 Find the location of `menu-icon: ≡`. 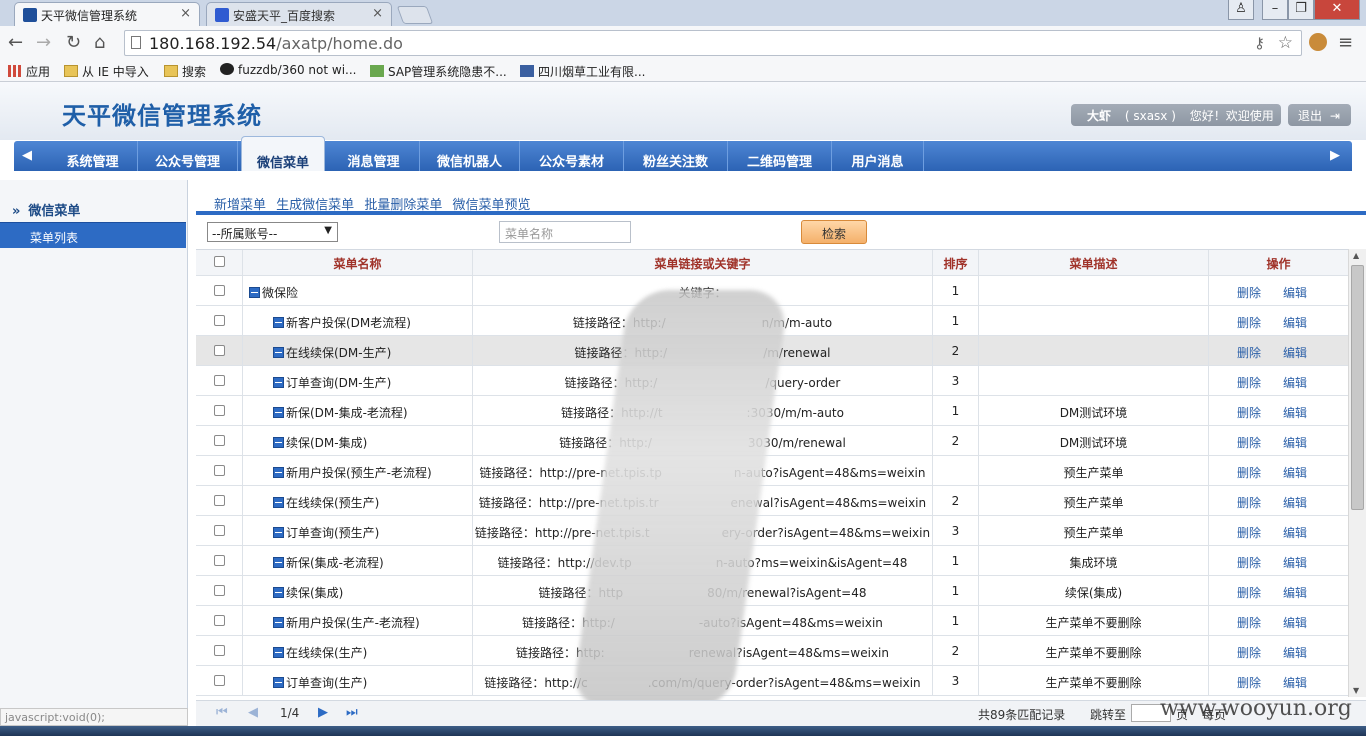

menu-icon: ≡ is located at coordinates (1345, 42).